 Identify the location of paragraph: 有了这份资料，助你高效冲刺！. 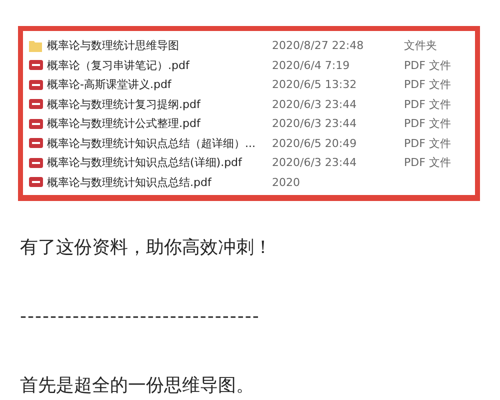
(146, 248).